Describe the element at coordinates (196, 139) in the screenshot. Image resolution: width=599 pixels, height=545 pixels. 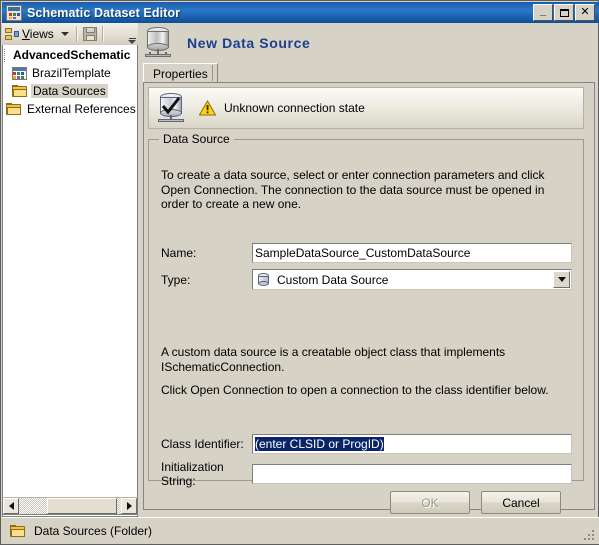
I see `groupbox-legend: Data Source` at that location.